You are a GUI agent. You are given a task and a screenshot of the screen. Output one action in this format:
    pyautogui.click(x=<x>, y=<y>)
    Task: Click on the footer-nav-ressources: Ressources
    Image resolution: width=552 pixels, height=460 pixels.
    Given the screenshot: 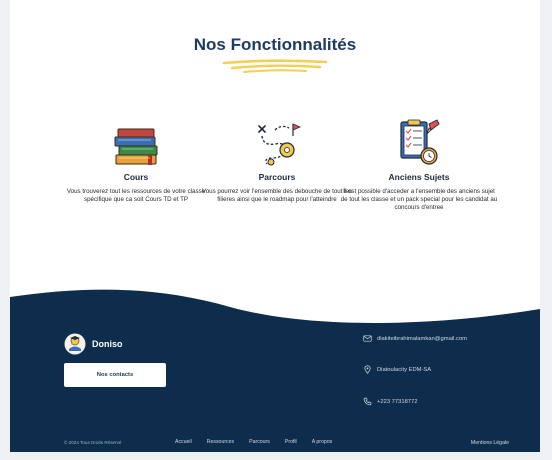 What is the action you would take?
    pyautogui.click(x=220, y=442)
    